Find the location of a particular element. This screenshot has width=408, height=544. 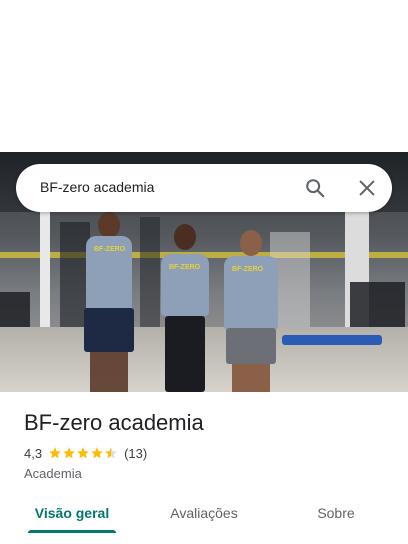

active-tab-indicator is located at coordinates (72, 531).